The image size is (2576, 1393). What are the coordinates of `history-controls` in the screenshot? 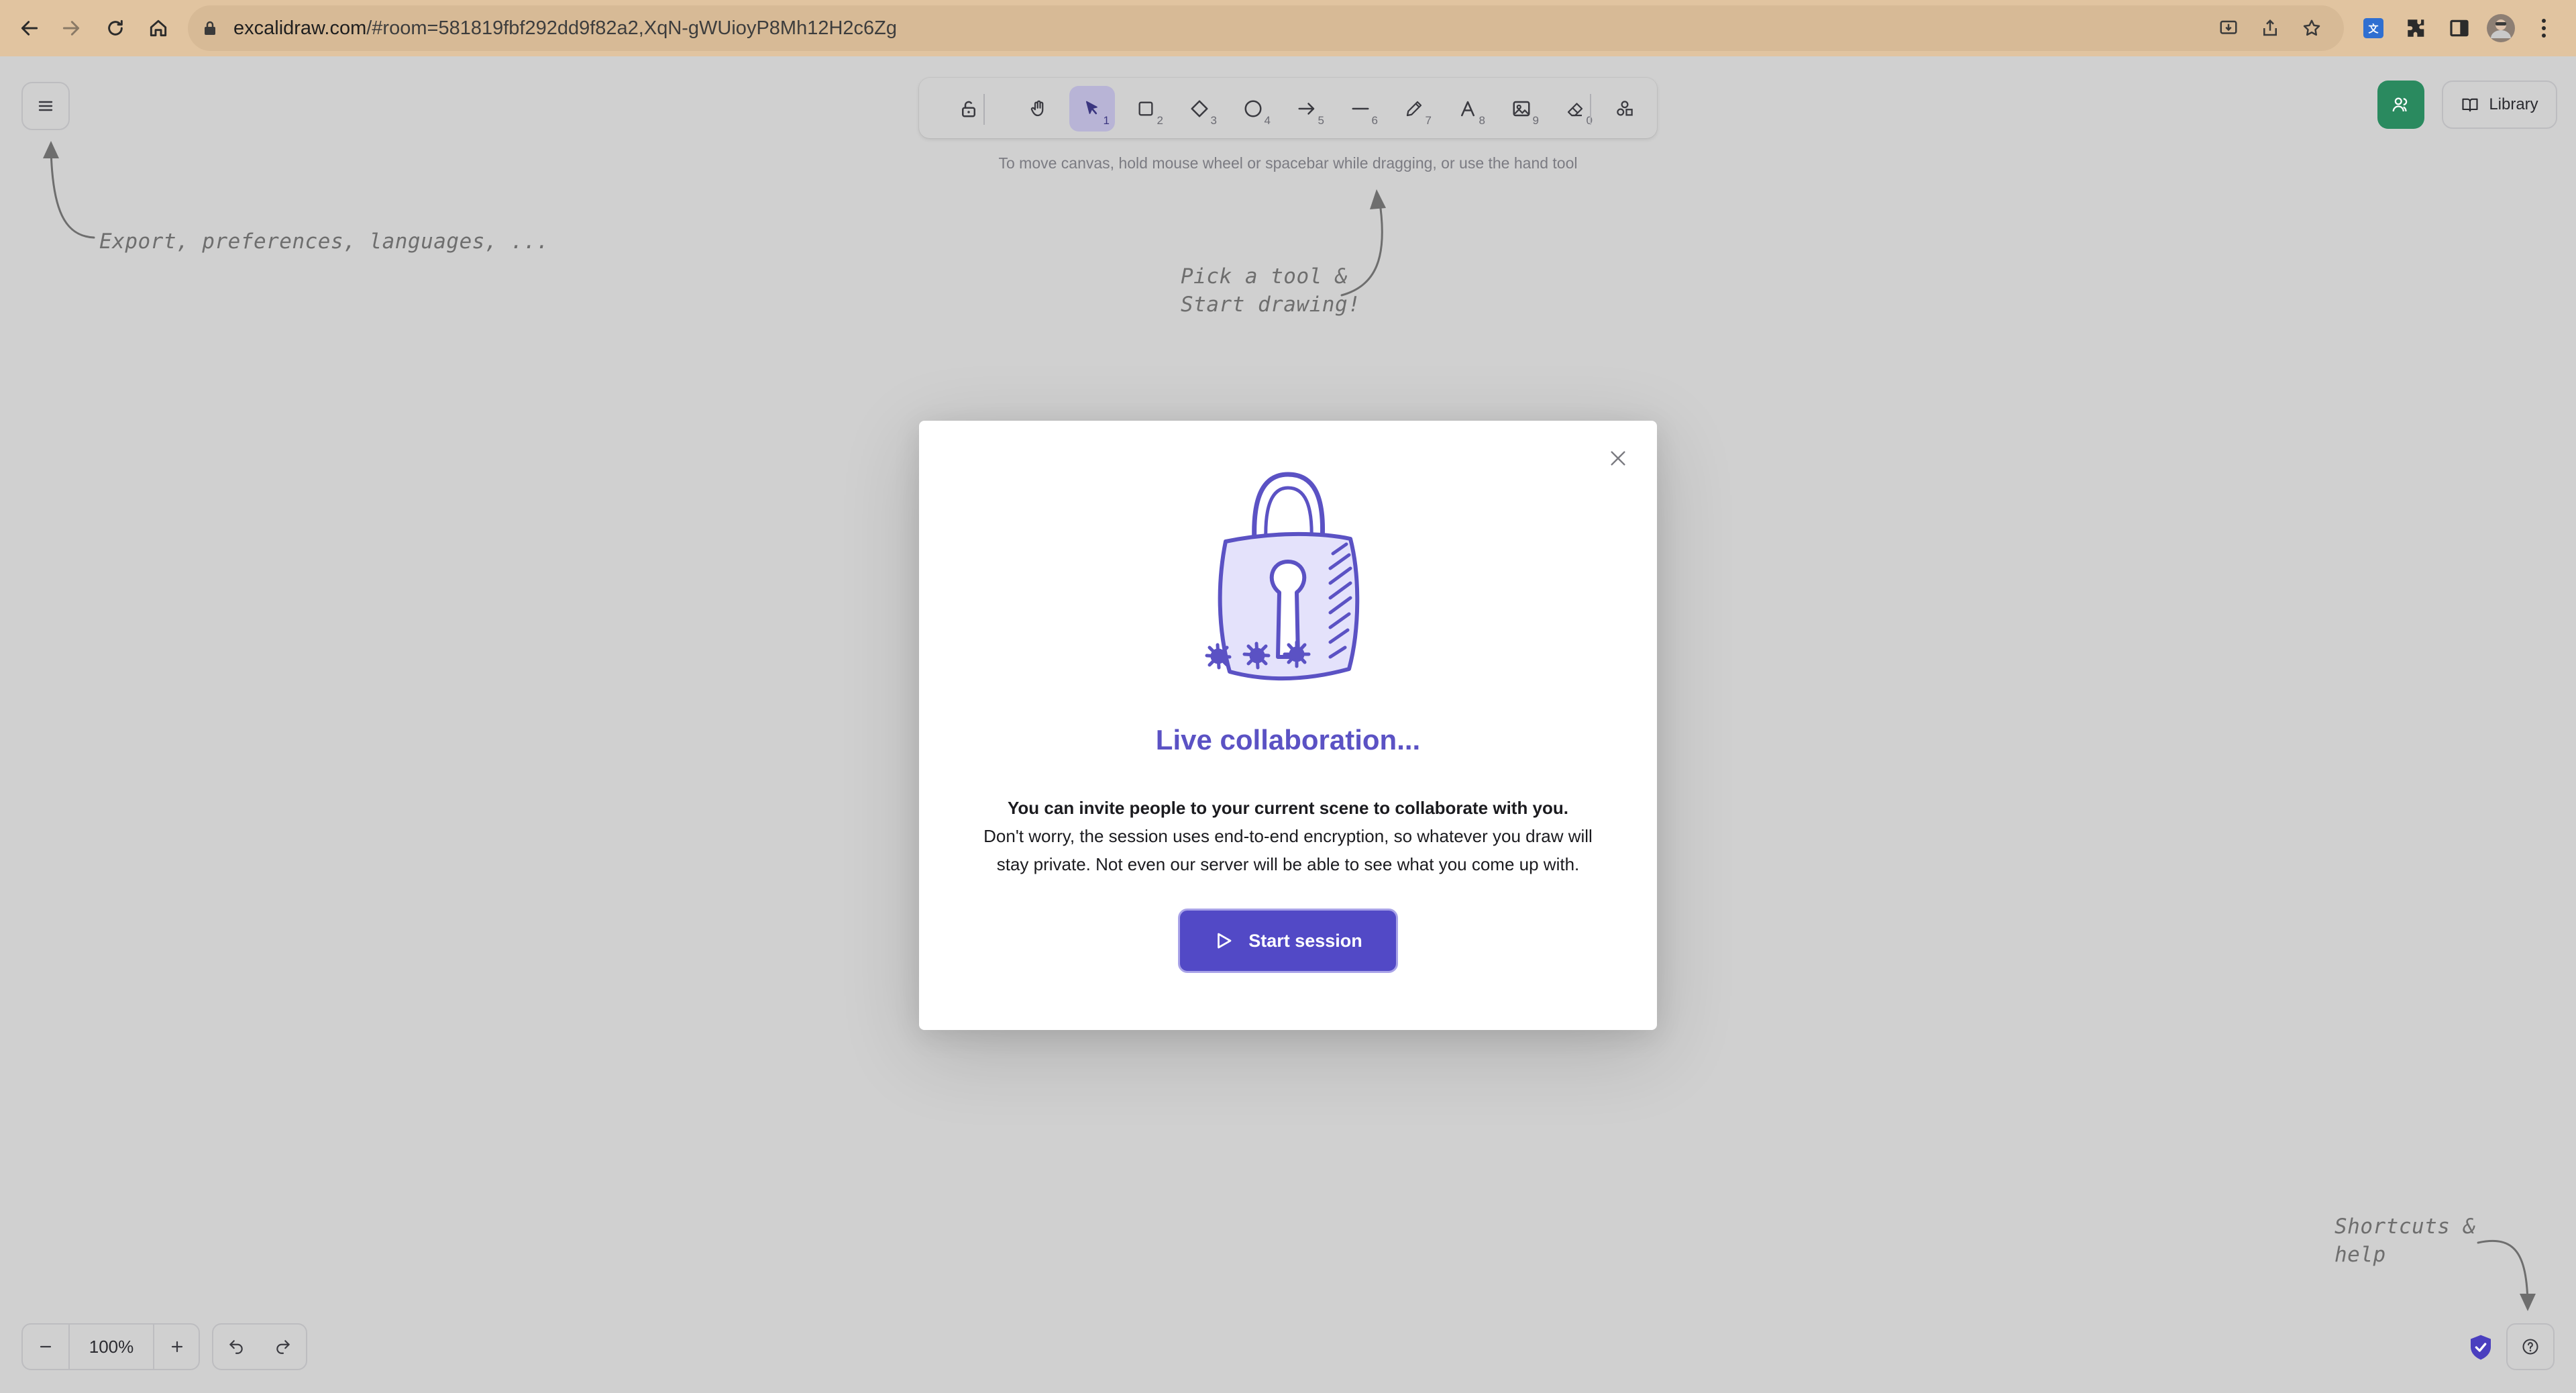 It's located at (259, 1346).